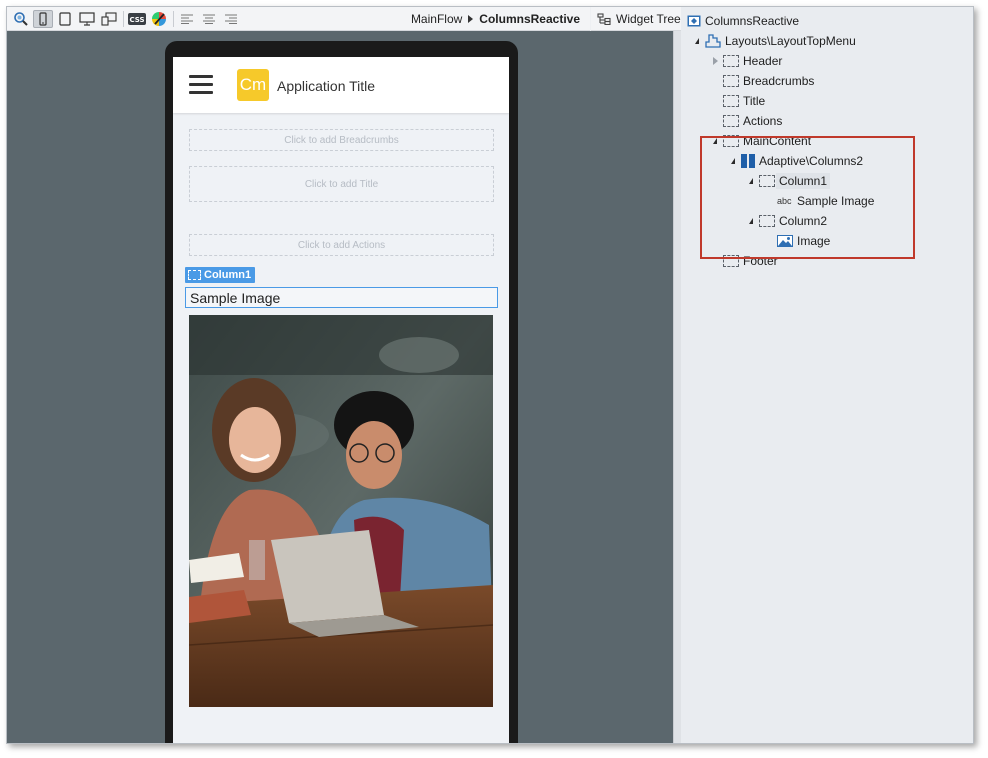 The width and height of the screenshot is (988, 758). What do you see at coordinates (604, 18) in the screenshot?
I see `widget-tree-icon` at bounding box center [604, 18].